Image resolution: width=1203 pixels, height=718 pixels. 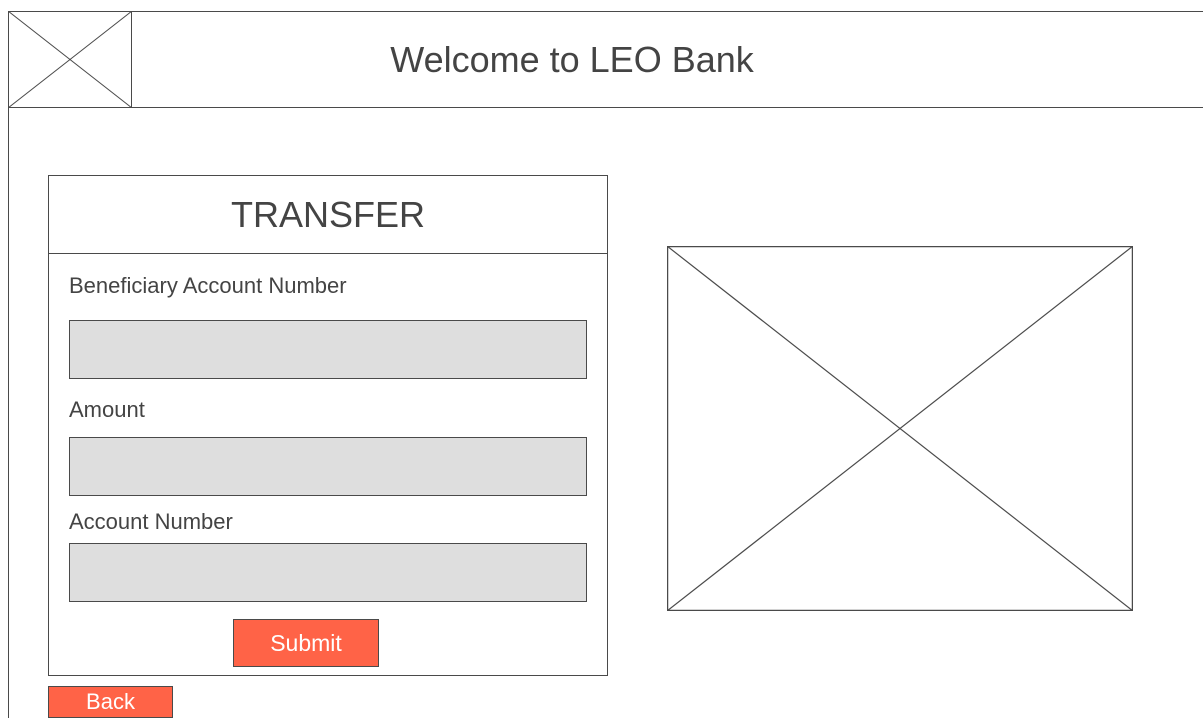 I want to click on back-button: Back, so click(x=110, y=702).